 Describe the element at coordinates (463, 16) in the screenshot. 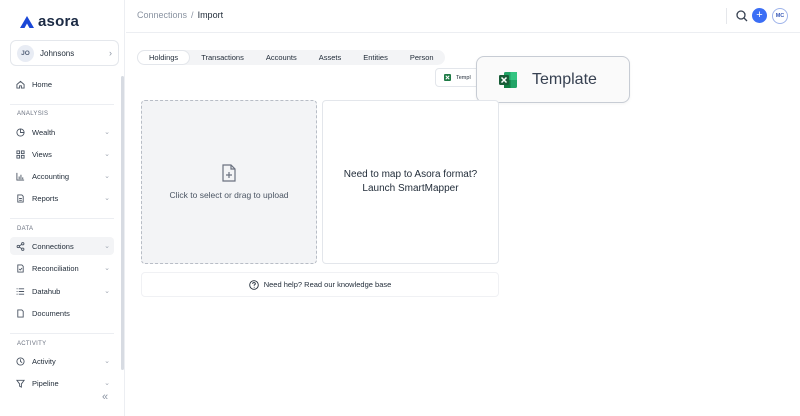

I see `top-bar: Connections / Import + MC` at that location.